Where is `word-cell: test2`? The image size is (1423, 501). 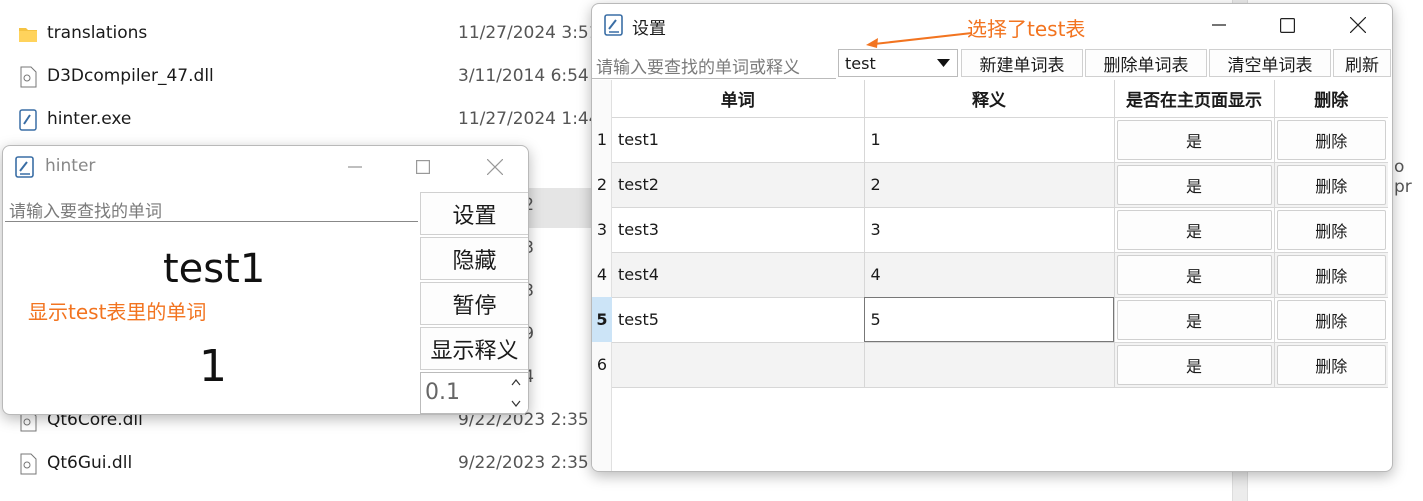 word-cell: test2 is located at coordinates (738, 185).